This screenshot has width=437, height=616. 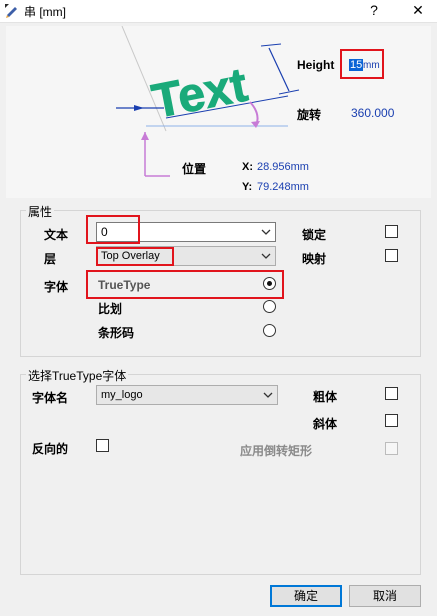 What do you see at coordinates (122, 395) in the screenshot?
I see `font-name-value: my_logo` at bounding box center [122, 395].